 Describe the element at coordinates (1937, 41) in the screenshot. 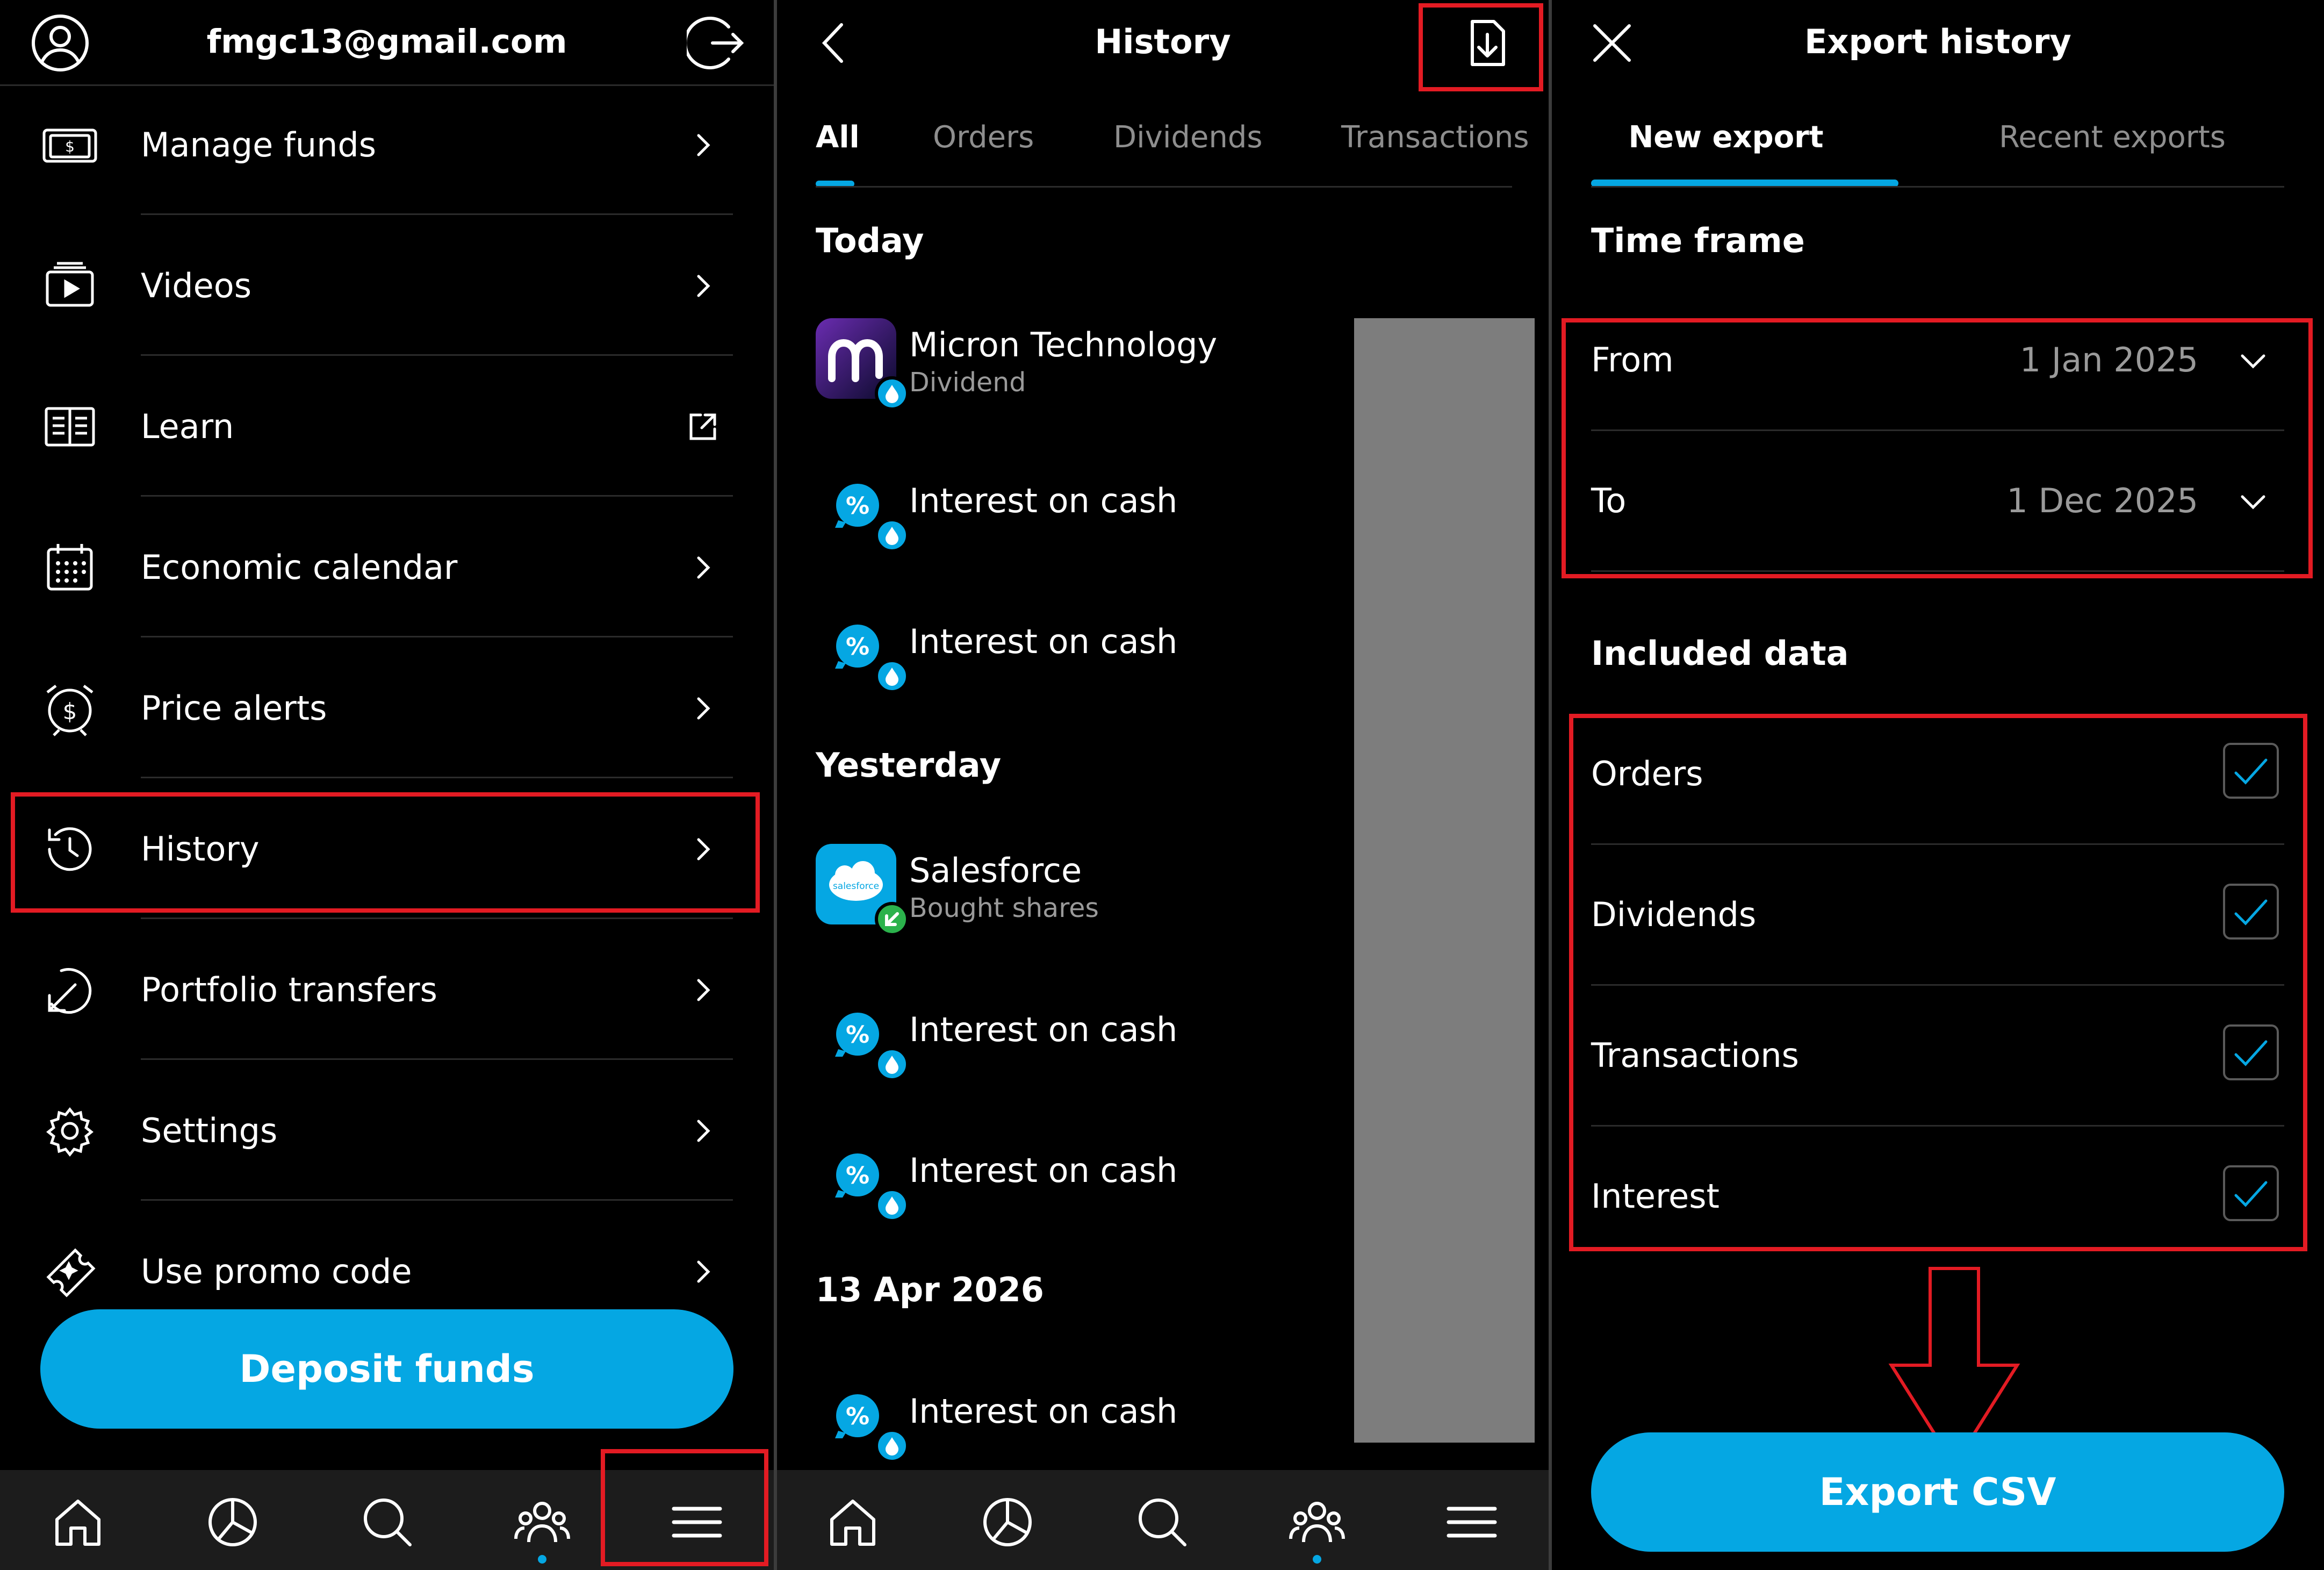

I see `page-title: Export history` at that location.